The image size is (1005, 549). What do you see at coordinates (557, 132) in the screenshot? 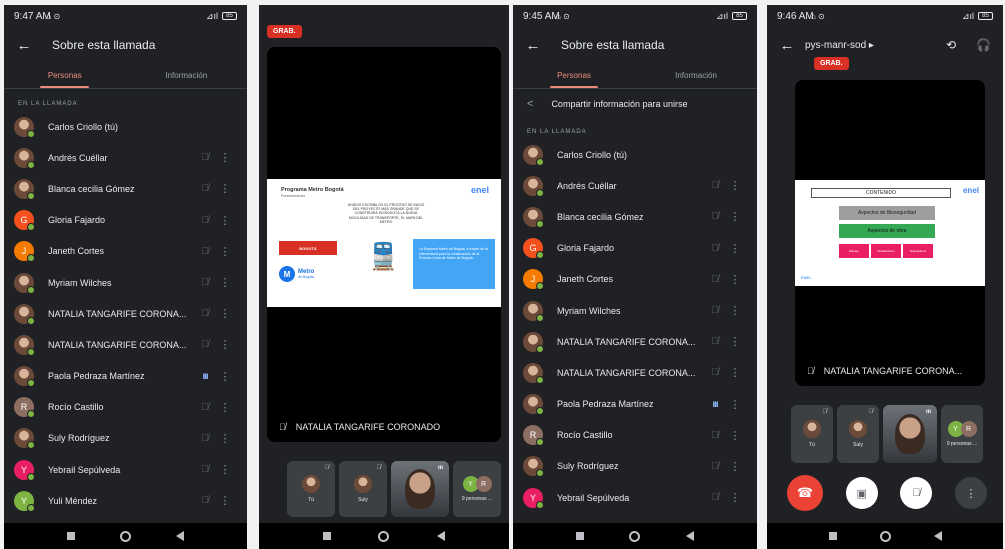
I see `section-label-in-call: EN LA LLAMADA` at bounding box center [557, 132].